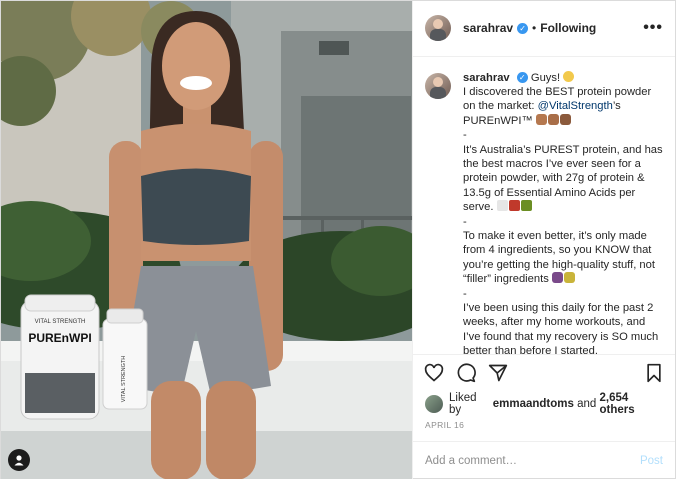 Image resolution: width=676 pixels, height=479 pixels. What do you see at coordinates (544, 372) in the screenshot?
I see `action-bar` at bounding box center [544, 372].